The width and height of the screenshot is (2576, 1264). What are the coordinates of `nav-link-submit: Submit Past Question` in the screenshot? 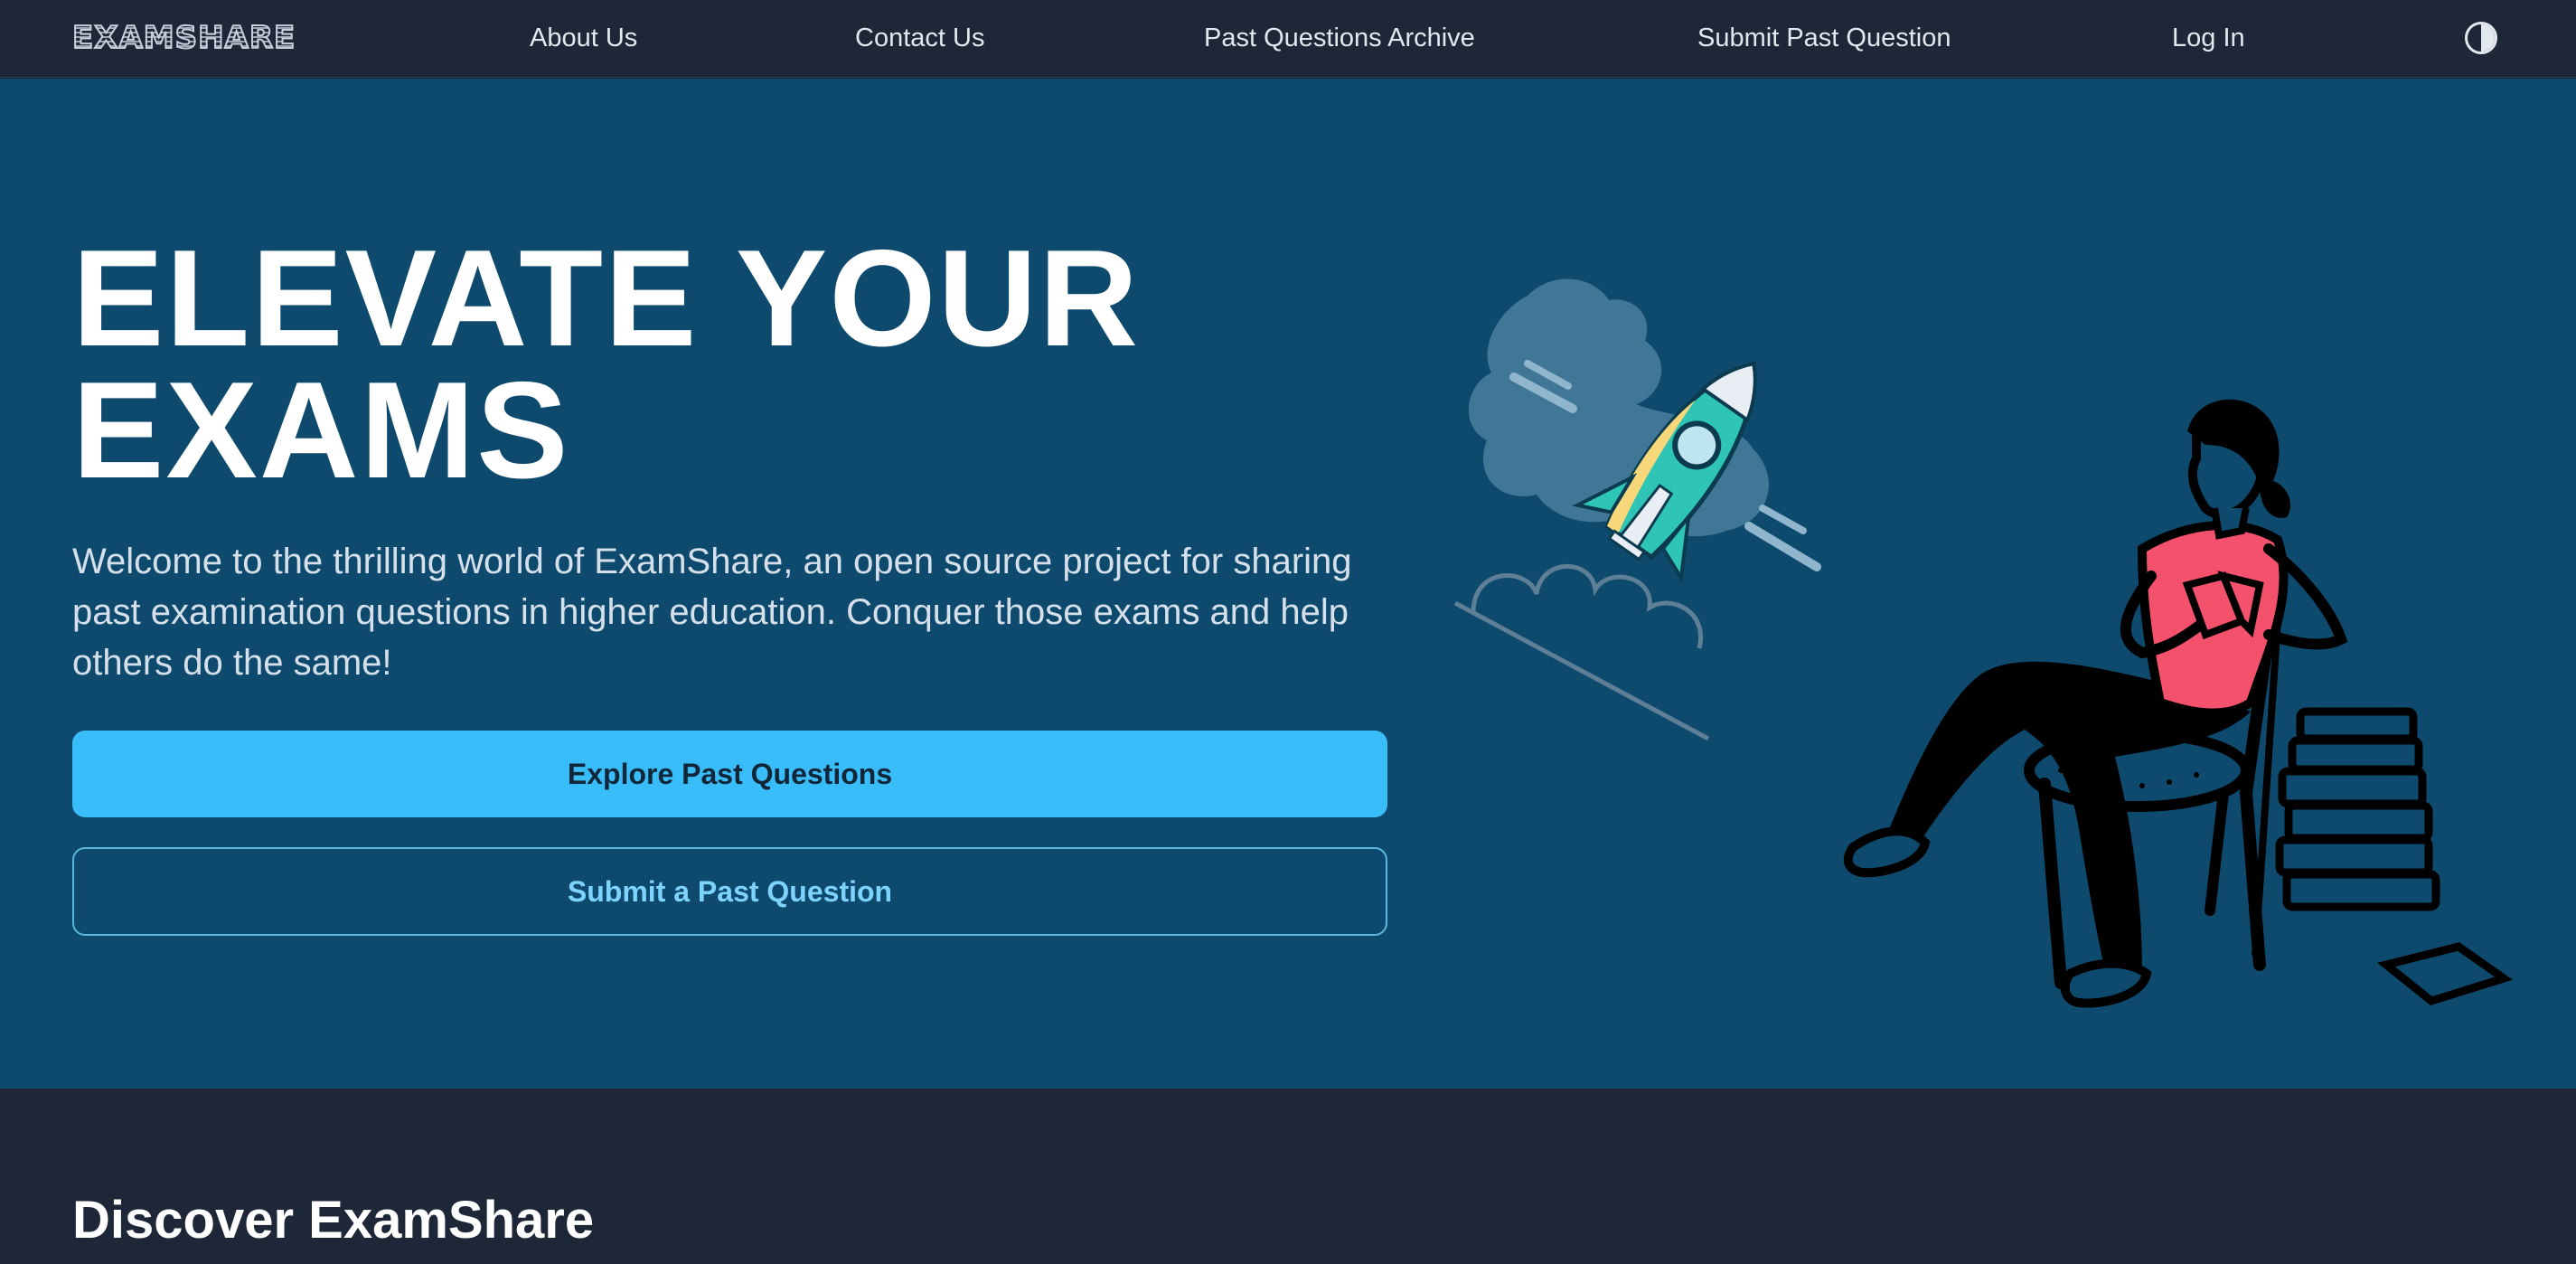 It's located at (1824, 38).